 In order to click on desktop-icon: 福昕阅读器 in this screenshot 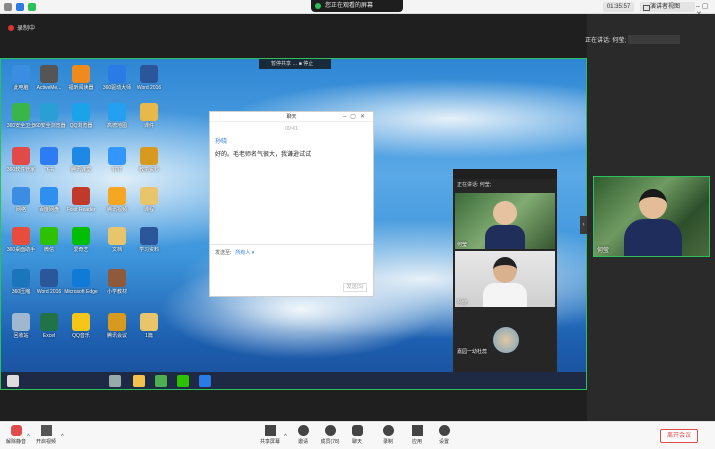, I will do `click(81, 78)`.